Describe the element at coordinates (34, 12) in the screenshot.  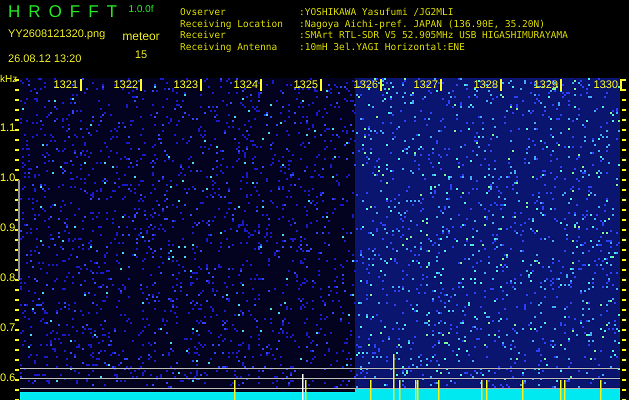
I see `title-letter: R` at that location.